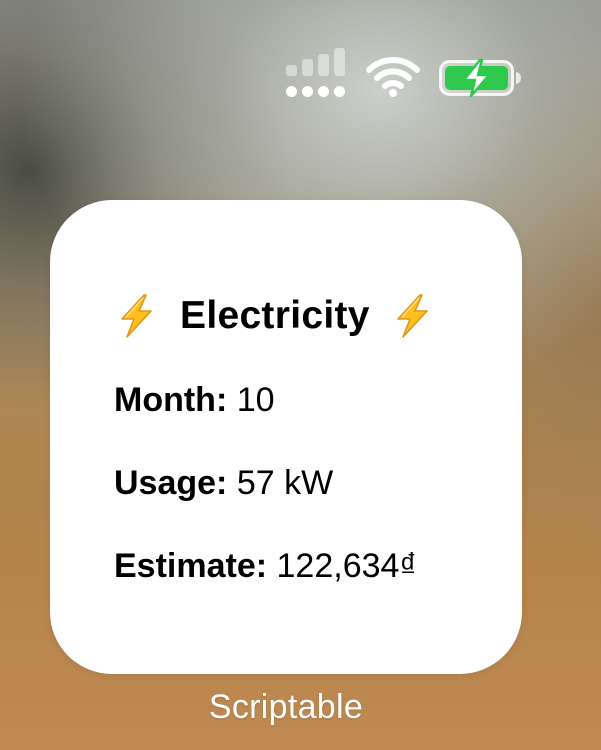 This screenshot has height=750, width=601. What do you see at coordinates (191, 566) in the screenshot?
I see `estimate-label: Estimate:` at bounding box center [191, 566].